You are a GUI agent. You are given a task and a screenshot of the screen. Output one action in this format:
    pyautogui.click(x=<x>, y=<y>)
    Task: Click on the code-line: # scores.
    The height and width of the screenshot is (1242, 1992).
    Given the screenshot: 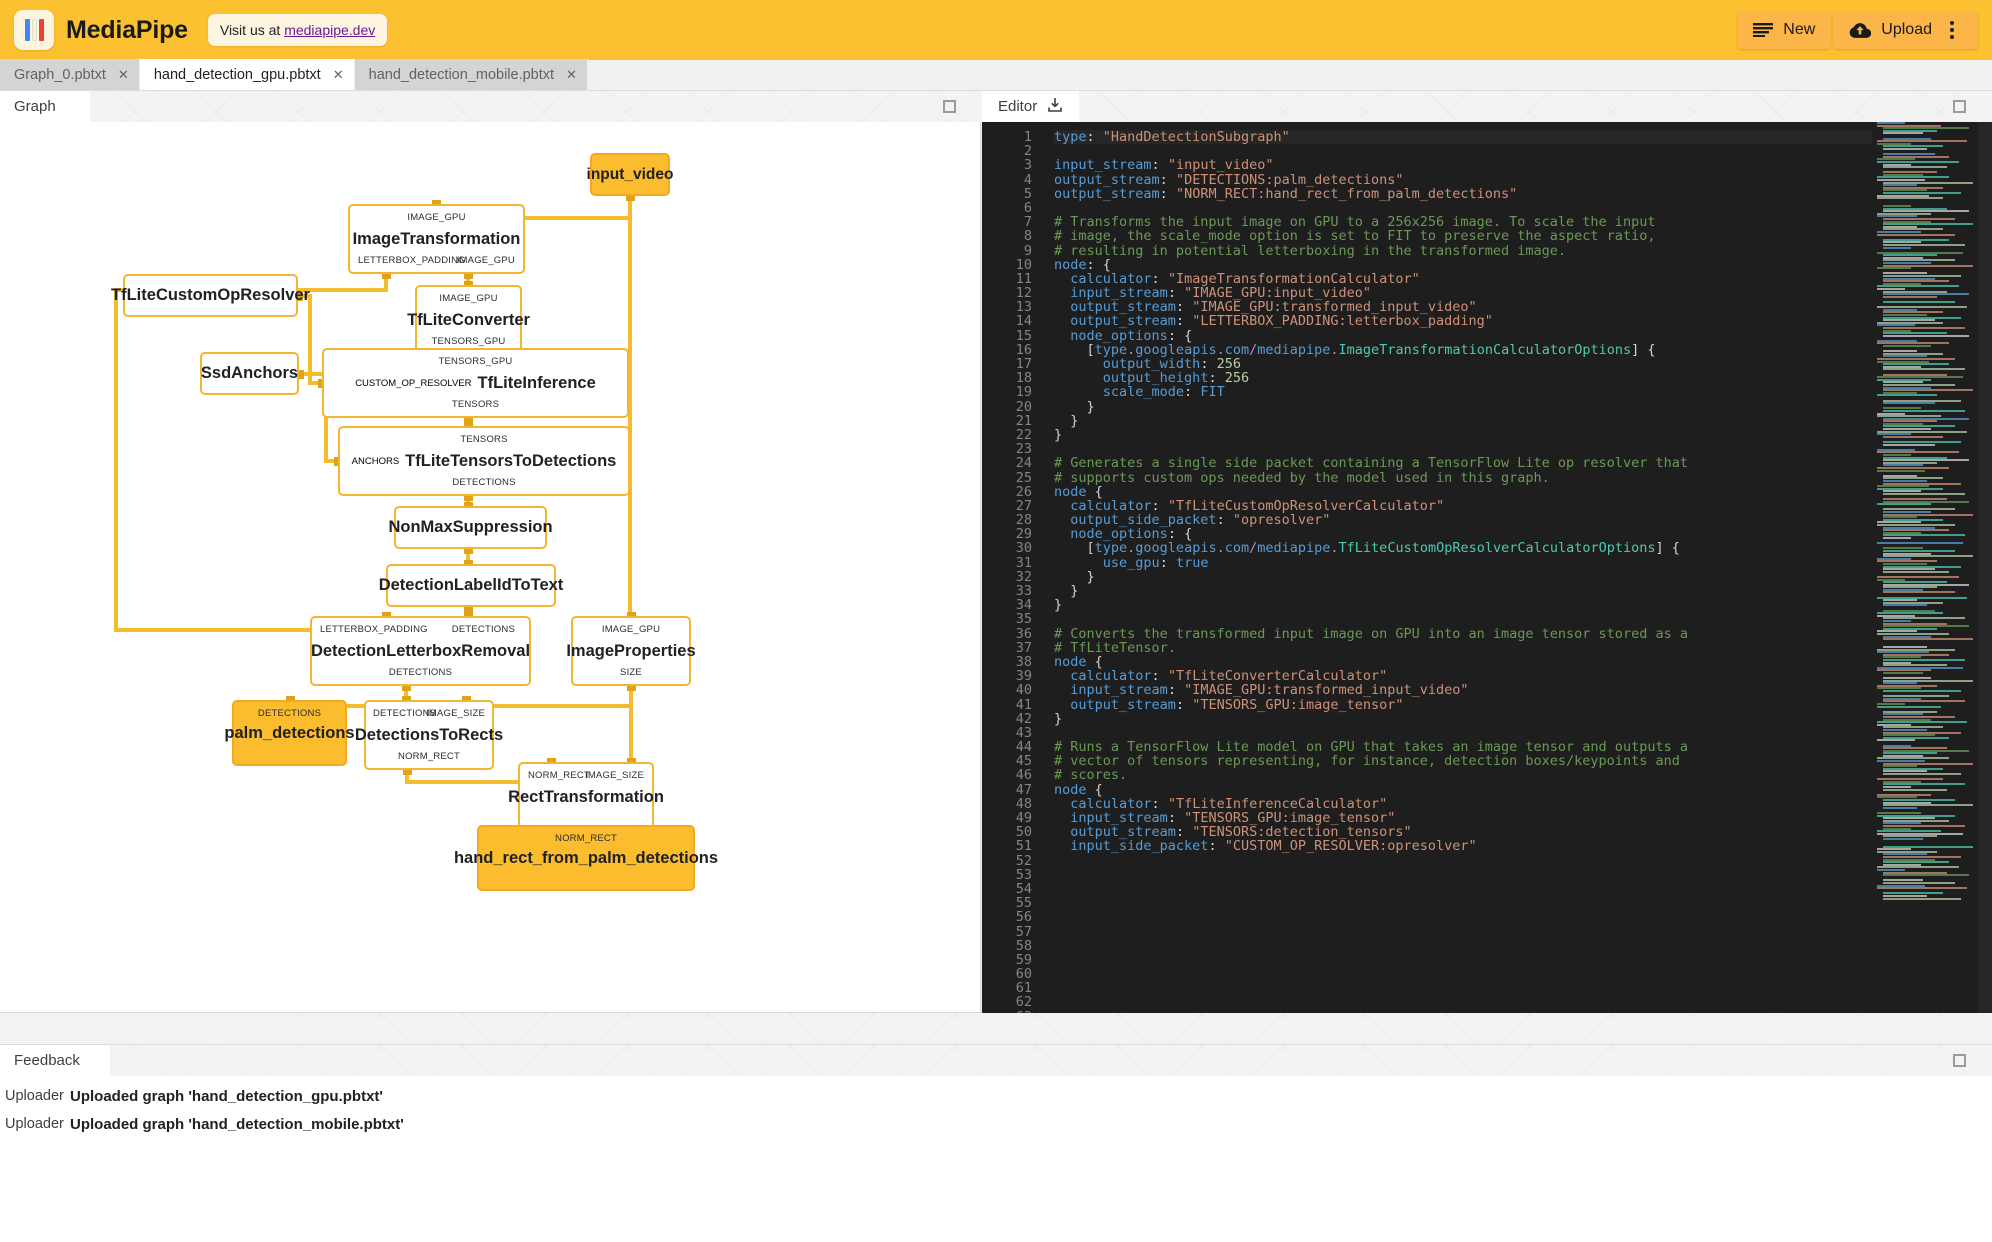 What is the action you would take?
    pyautogui.click(x=1463, y=775)
    